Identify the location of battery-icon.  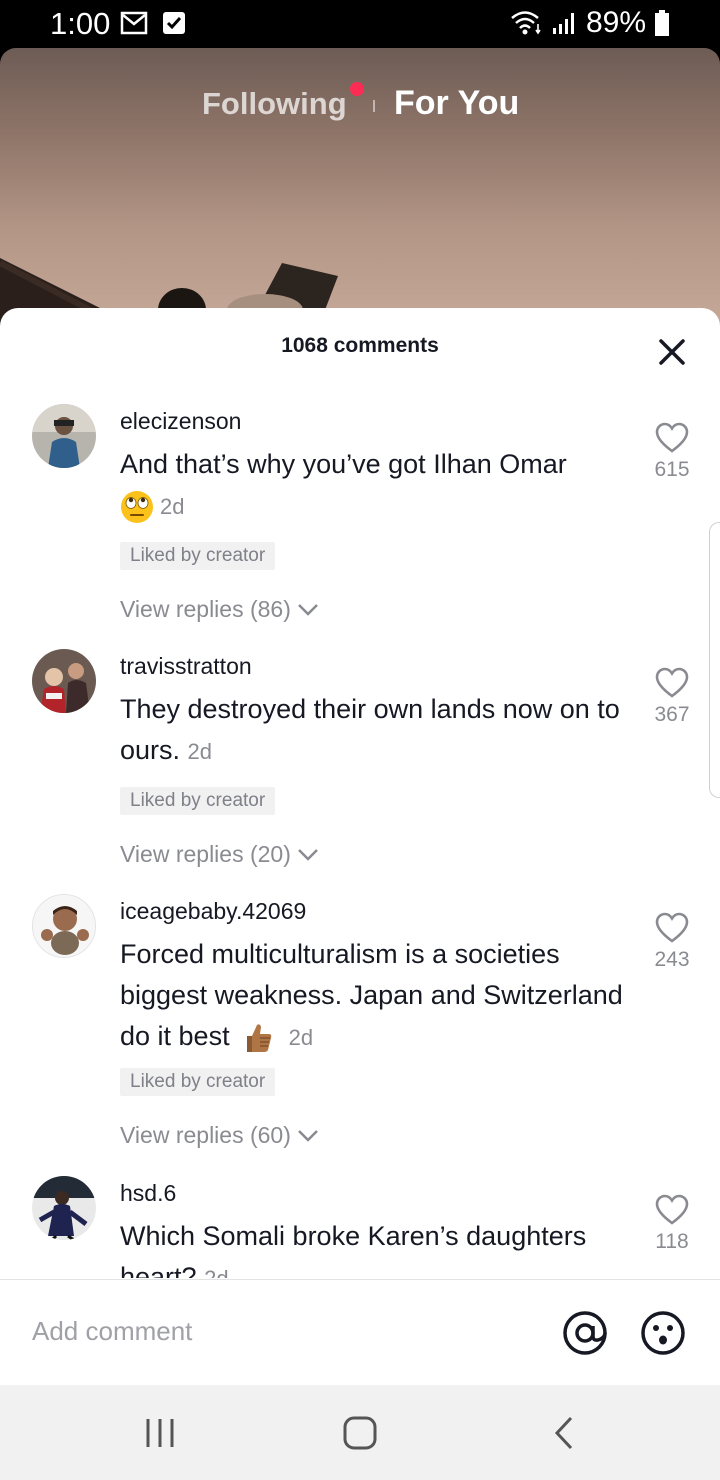
(662, 23).